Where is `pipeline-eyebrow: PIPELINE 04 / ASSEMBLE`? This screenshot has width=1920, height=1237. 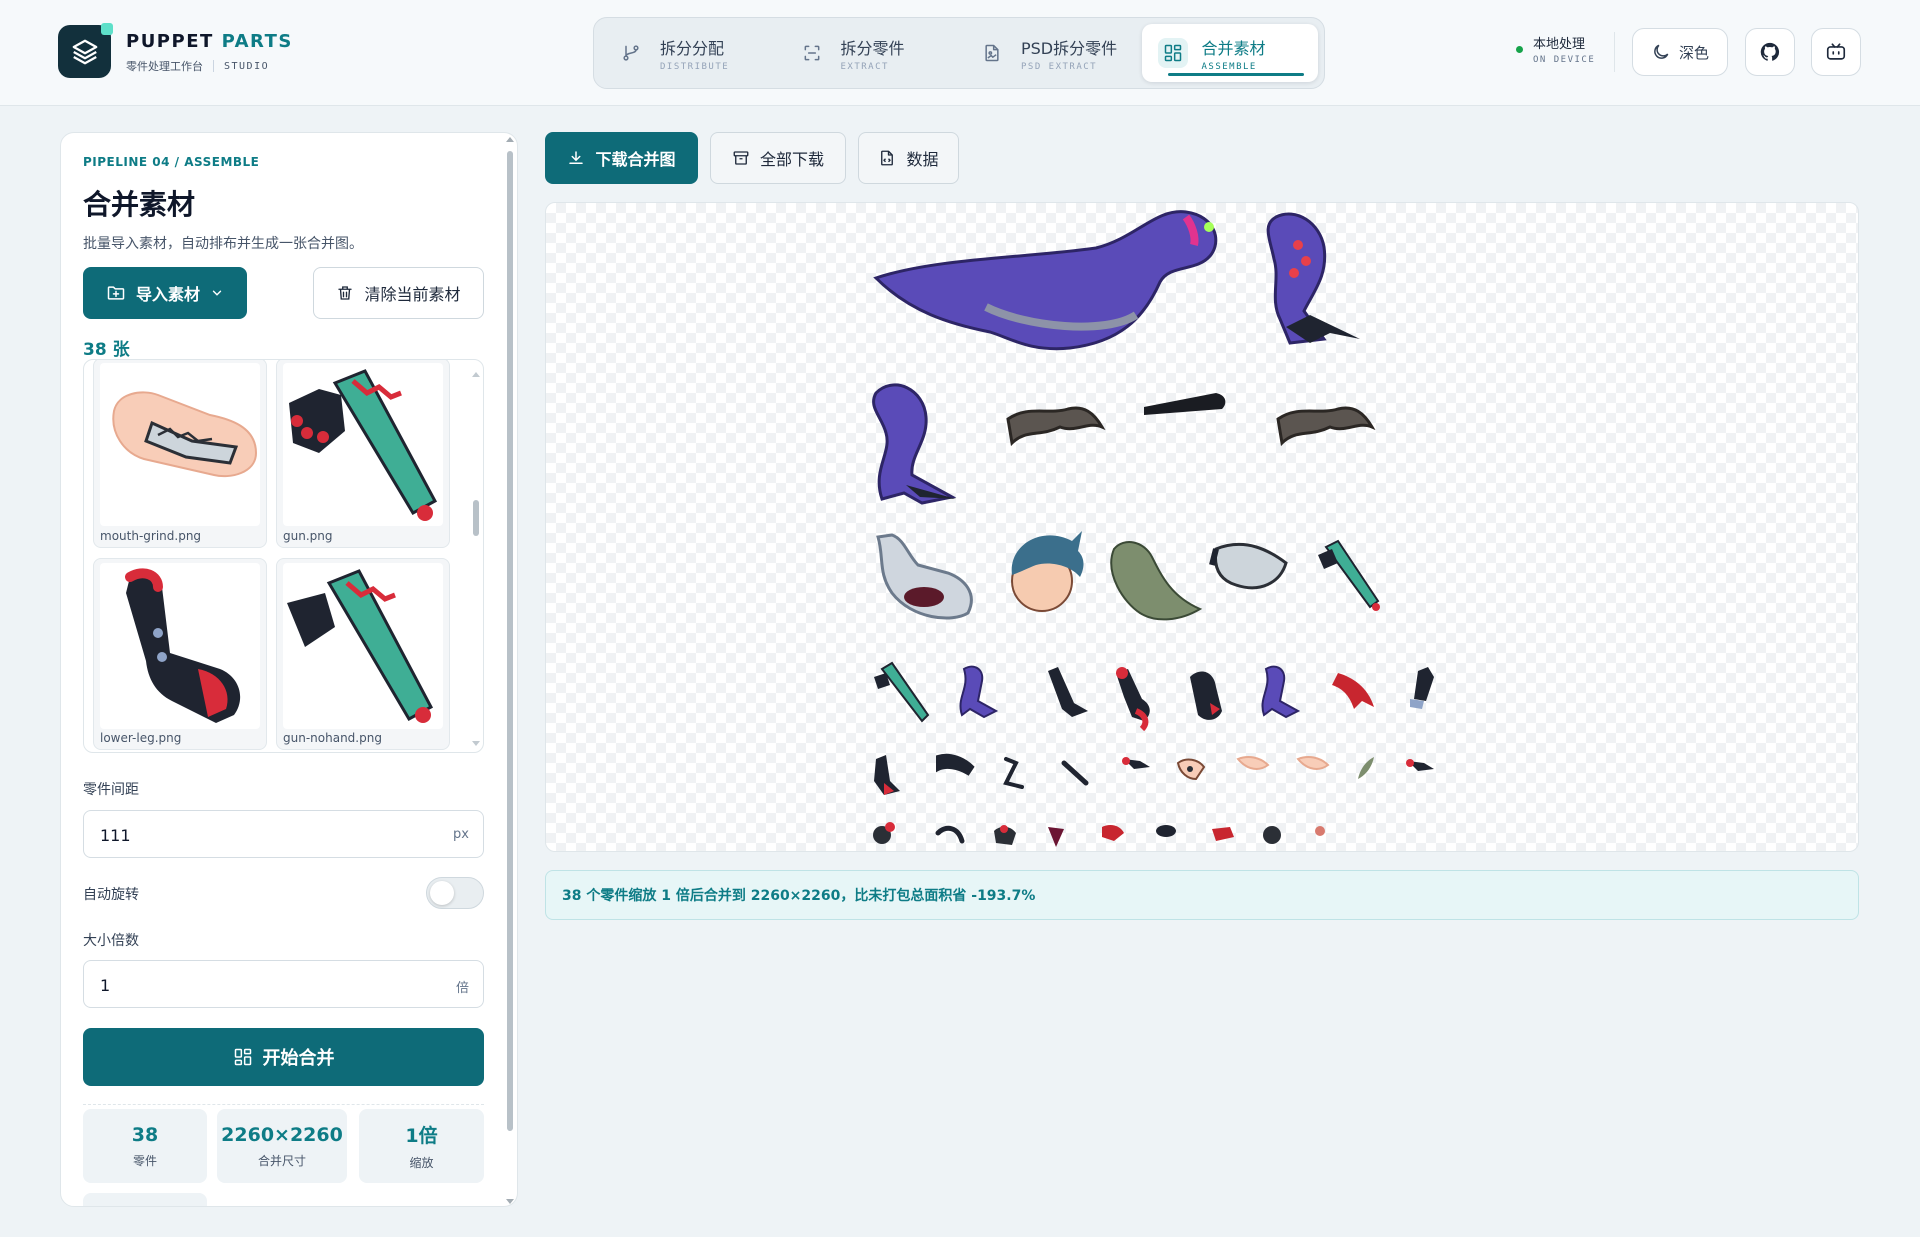 pipeline-eyebrow: PIPELINE 04 / ASSEMBLE is located at coordinates (171, 162).